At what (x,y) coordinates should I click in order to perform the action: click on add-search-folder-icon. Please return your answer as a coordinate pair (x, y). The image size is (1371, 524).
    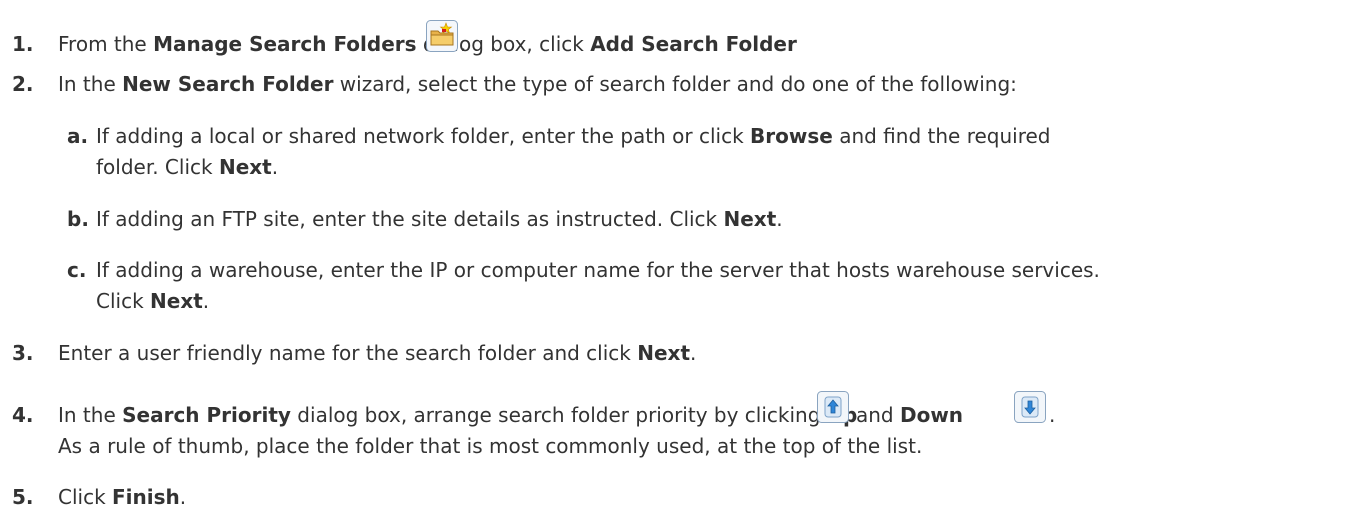
    Looking at the image, I should click on (442, 36).